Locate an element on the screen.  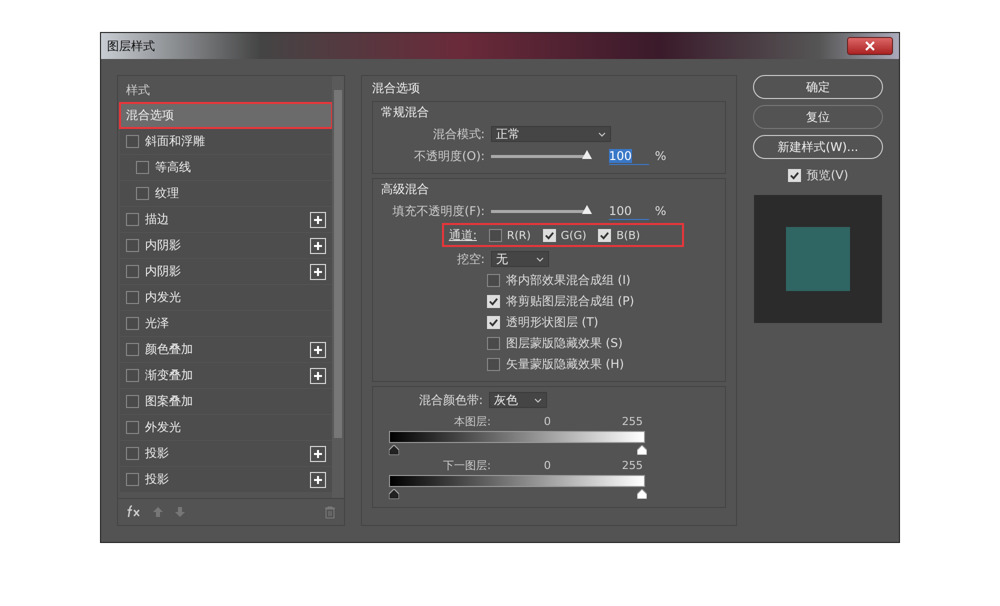
dialog-button: 复位 is located at coordinates (818, 117).